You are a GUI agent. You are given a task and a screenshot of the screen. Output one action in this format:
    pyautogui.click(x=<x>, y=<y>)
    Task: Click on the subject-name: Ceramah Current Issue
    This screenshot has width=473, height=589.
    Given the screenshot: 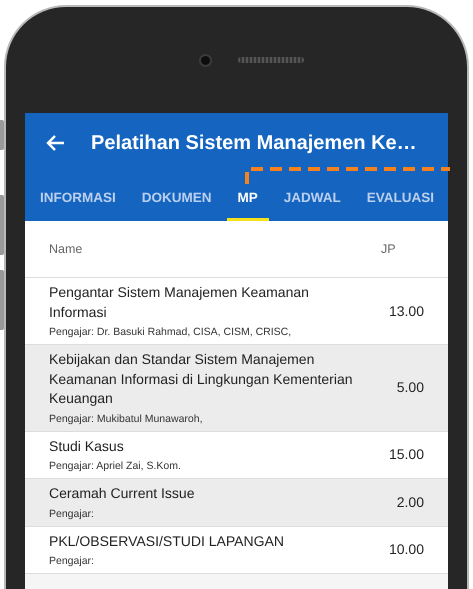 What is the action you would take?
    pyautogui.click(x=122, y=493)
    